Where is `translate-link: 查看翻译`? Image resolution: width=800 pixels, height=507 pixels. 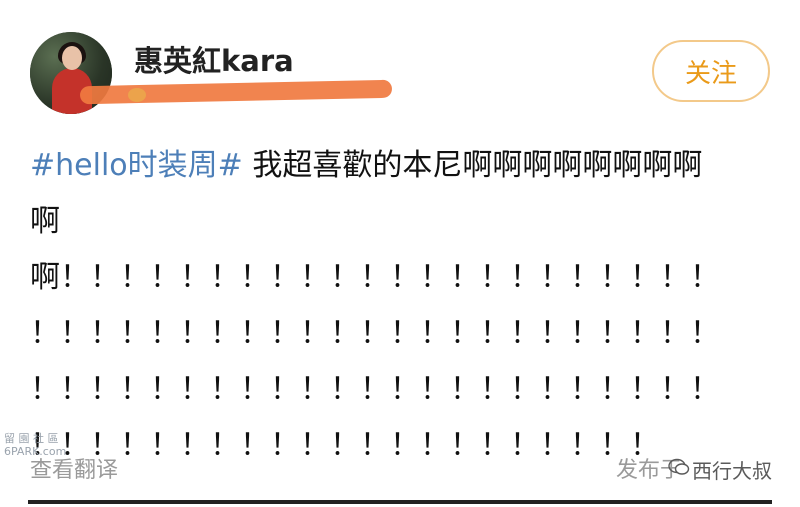 translate-link: 查看翻译 is located at coordinates (74, 468).